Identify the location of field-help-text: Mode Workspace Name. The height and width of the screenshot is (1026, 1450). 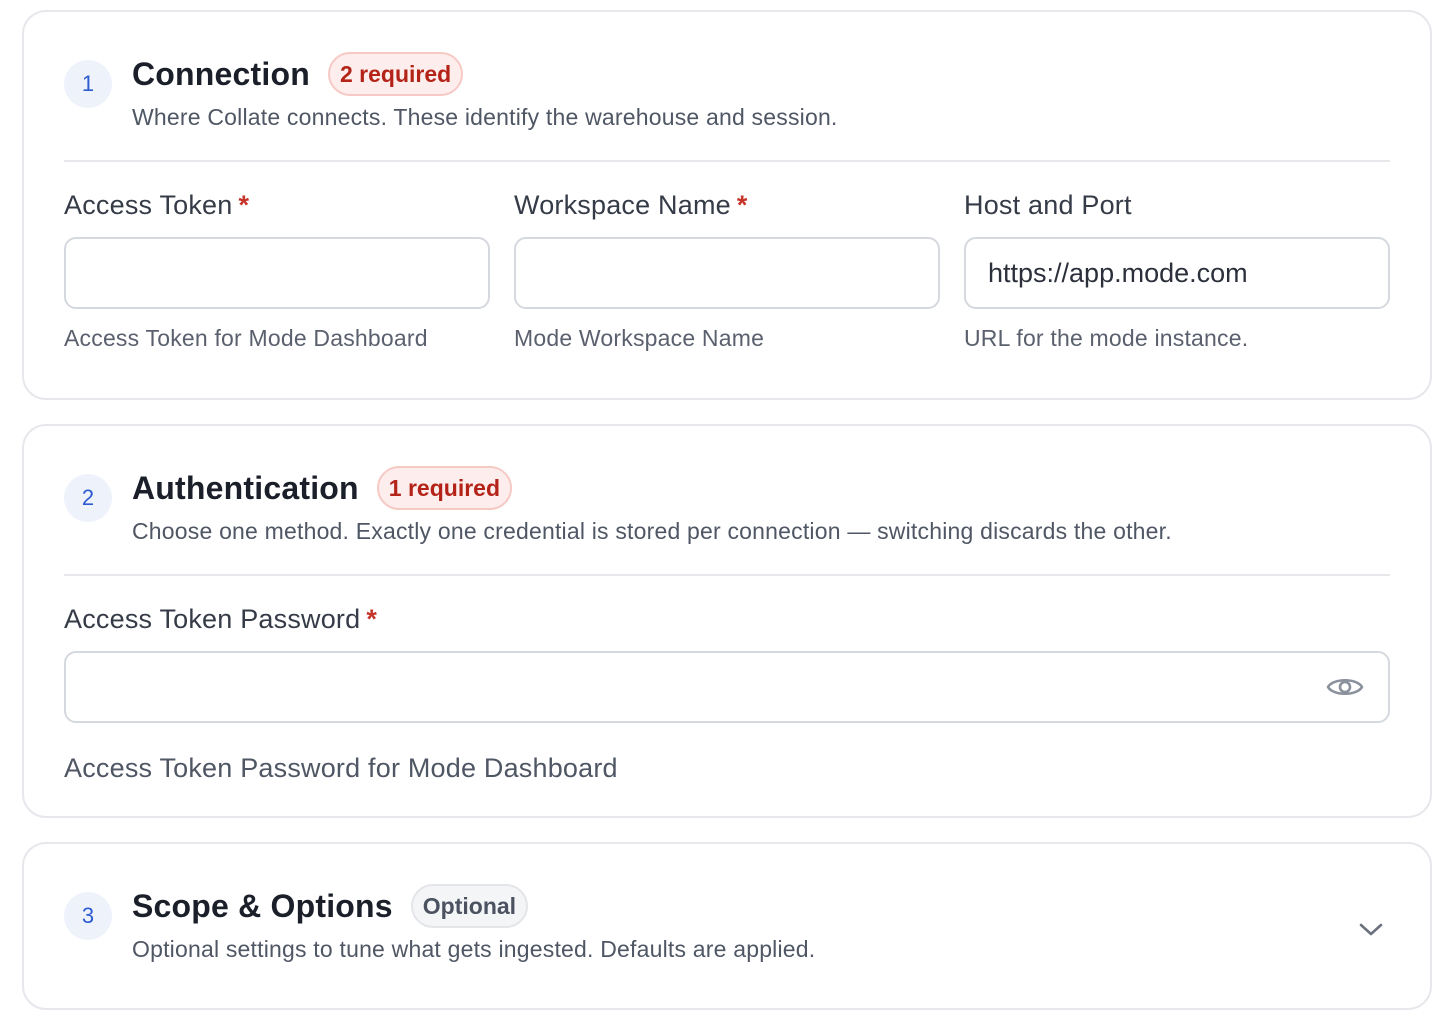
(639, 338).